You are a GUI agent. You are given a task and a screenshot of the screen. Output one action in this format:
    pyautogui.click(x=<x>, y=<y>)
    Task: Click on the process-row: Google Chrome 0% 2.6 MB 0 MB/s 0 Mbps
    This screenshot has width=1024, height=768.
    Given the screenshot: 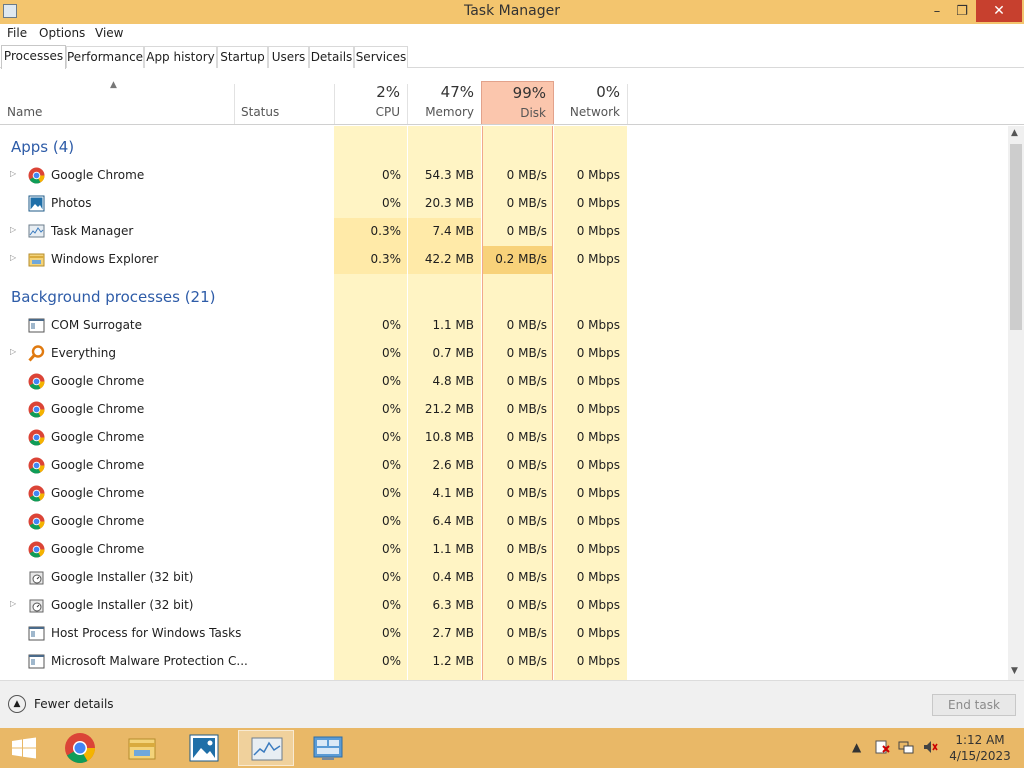 What is the action you would take?
    pyautogui.click(x=504, y=466)
    